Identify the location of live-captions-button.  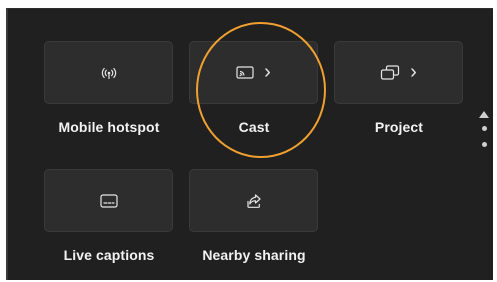
(108, 200).